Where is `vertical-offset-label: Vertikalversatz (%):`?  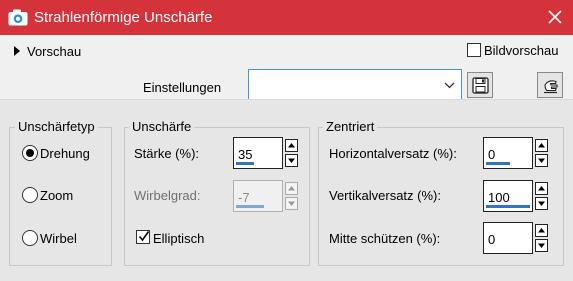
vertical-offset-label: Vertikalversatz (%): is located at coordinates (385, 195).